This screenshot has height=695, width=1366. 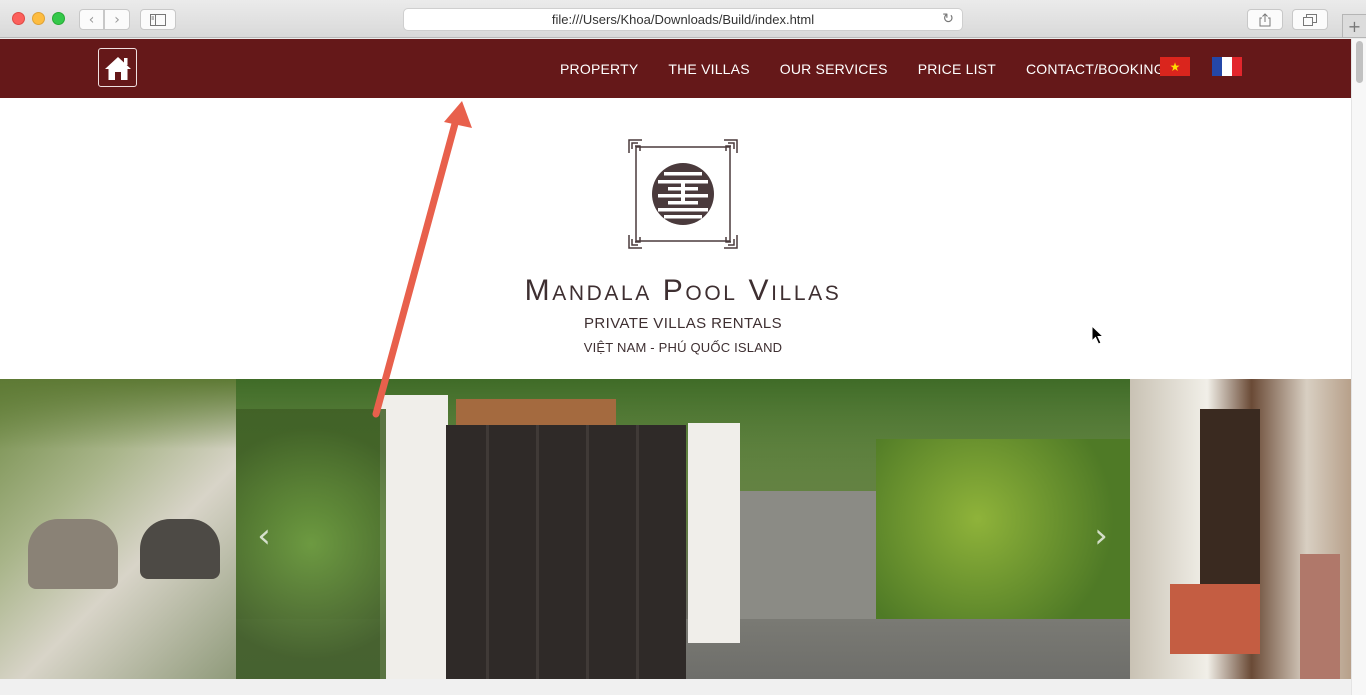 What do you see at coordinates (834, 69) in the screenshot?
I see `menu-item-our-services: OUR SERVICES` at bounding box center [834, 69].